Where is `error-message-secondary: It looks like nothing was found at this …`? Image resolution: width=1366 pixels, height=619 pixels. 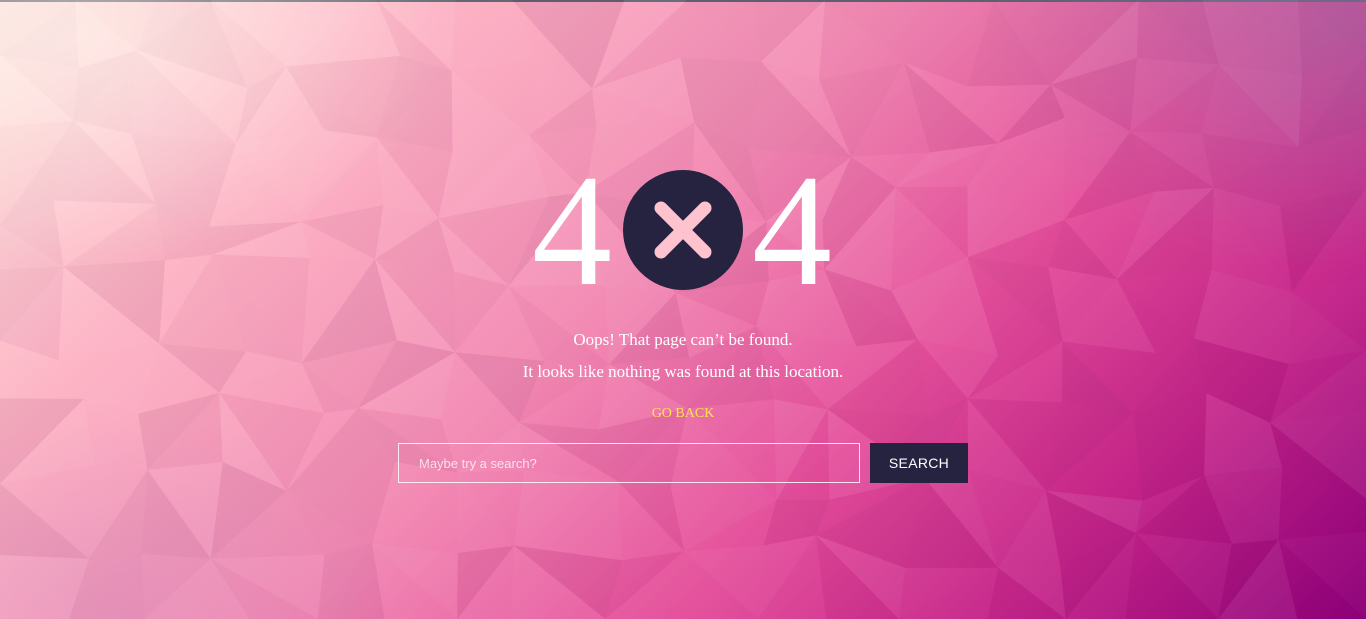 error-message-secondary: It looks like nothing was found at this … is located at coordinates (683, 371).